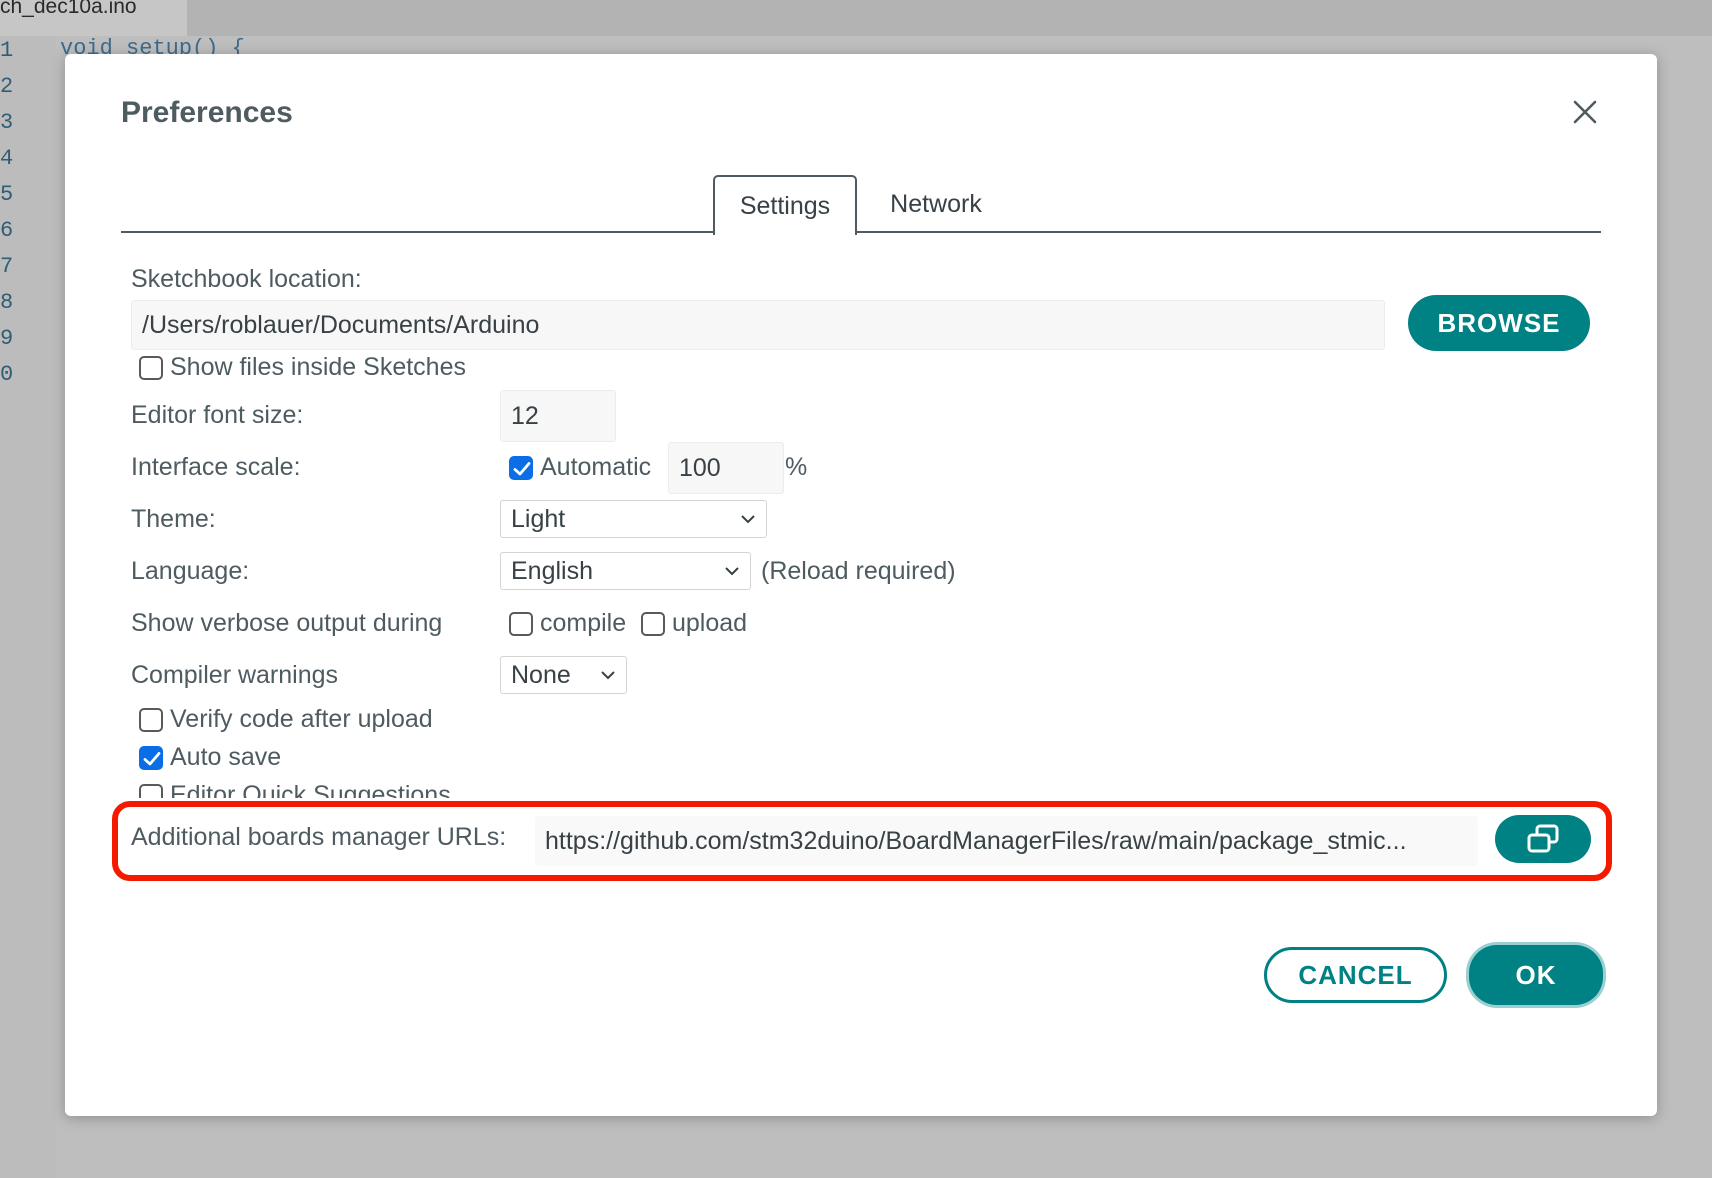  What do you see at coordinates (1536, 975) in the screenshot?
I see `ok-button: OK` at bounding box center [1536, 975].